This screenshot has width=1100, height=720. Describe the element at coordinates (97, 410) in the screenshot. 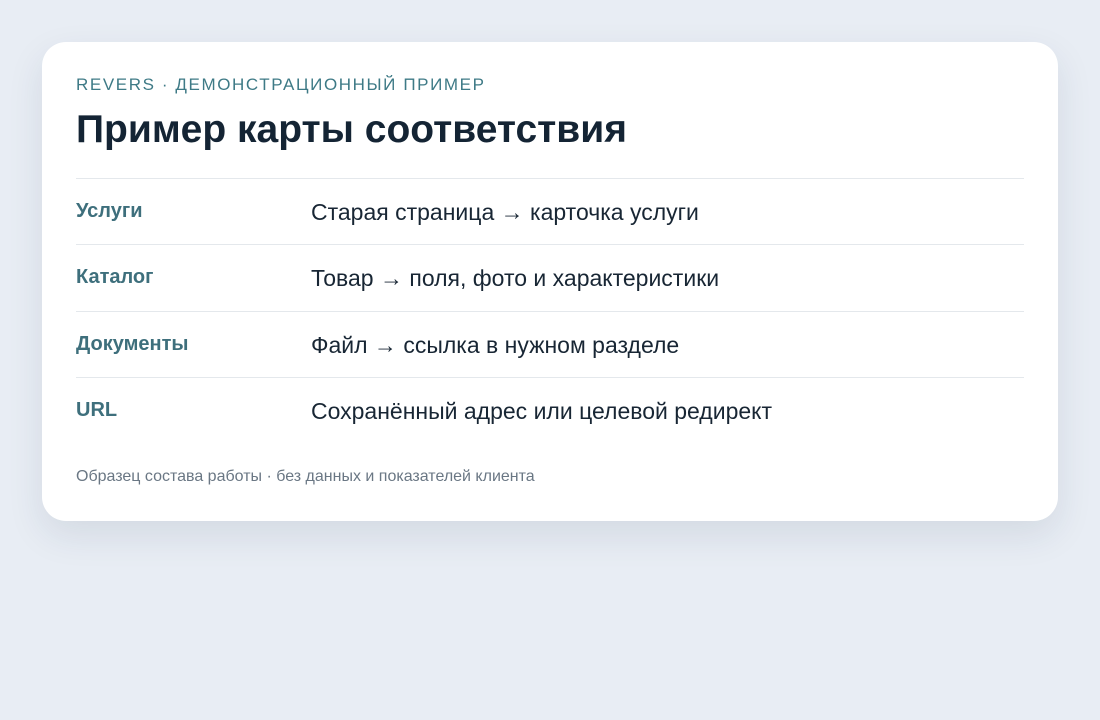

I see `row-label: URL` at that location.